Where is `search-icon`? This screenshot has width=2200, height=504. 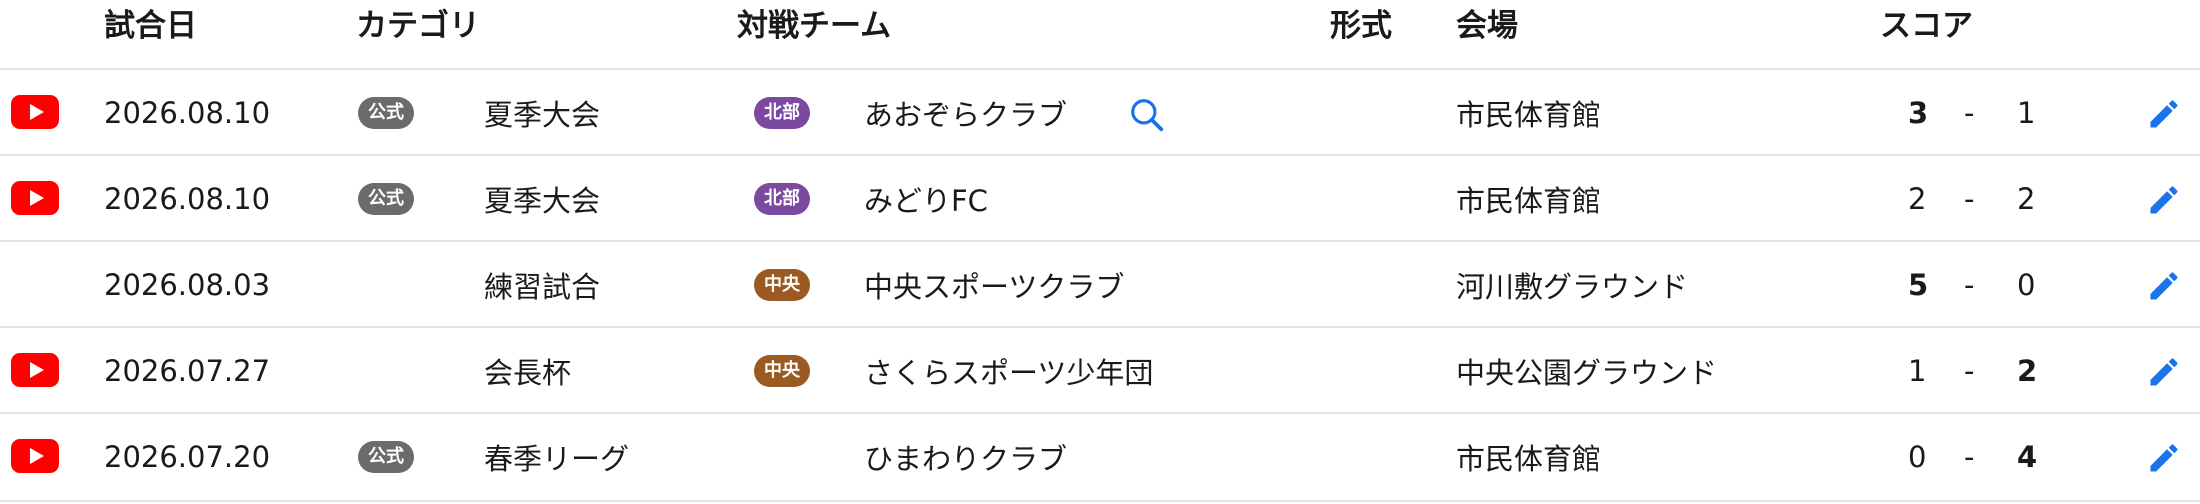 search-icon is located at coordinates (1147, 115).